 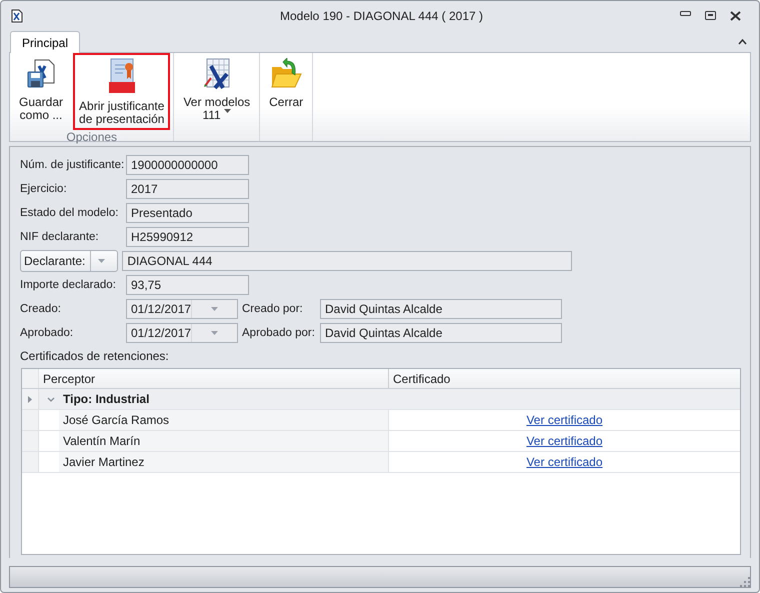 What do you see at coordinates (347, 261) in the screenshot?
I see `read-only-field: DIAGONAL 444` at bounding box center [347, 261].